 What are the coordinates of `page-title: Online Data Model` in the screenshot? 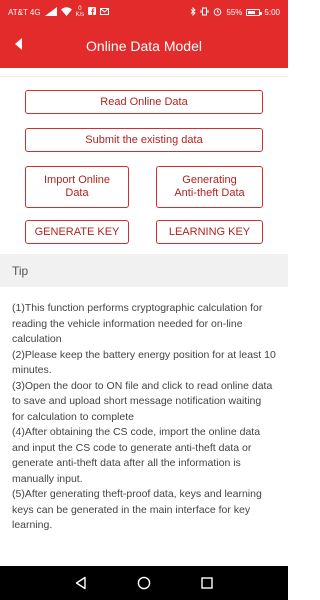 It's located at (144, 46).